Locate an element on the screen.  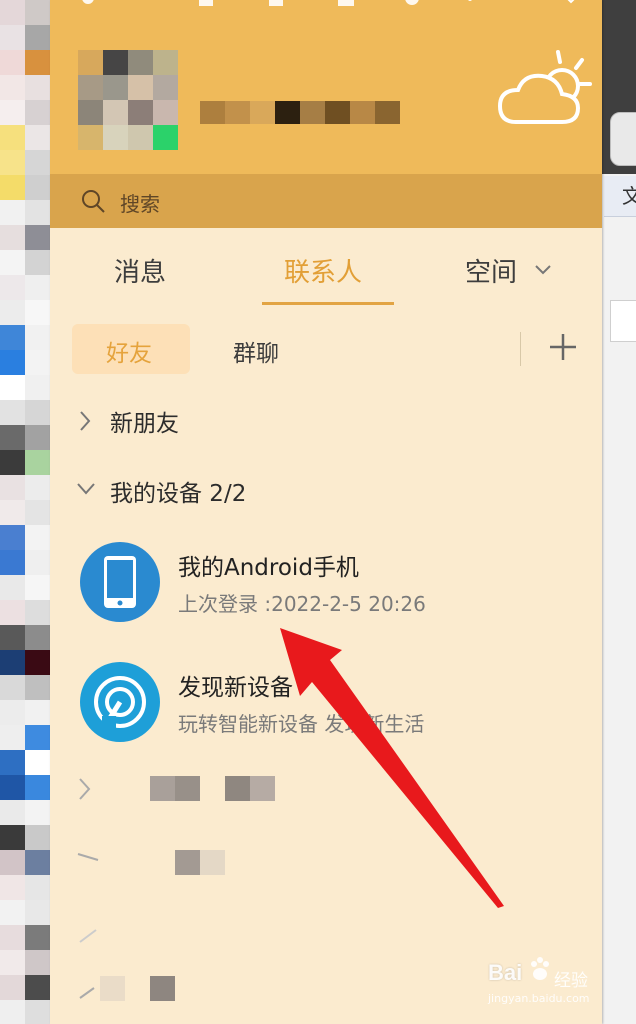
compass-icon is located at coordinates (412, 5).